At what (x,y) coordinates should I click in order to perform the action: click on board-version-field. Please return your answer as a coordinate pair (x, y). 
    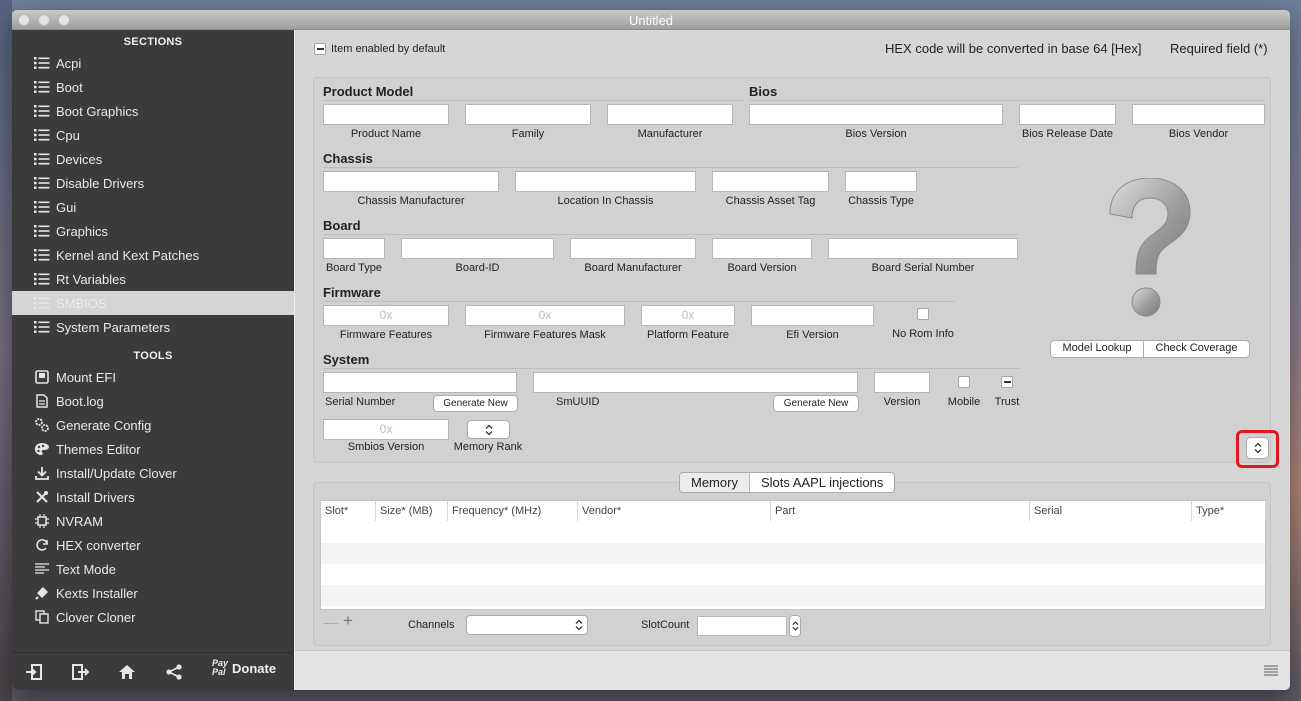
    Looking at the image, I should click on (762, 248).